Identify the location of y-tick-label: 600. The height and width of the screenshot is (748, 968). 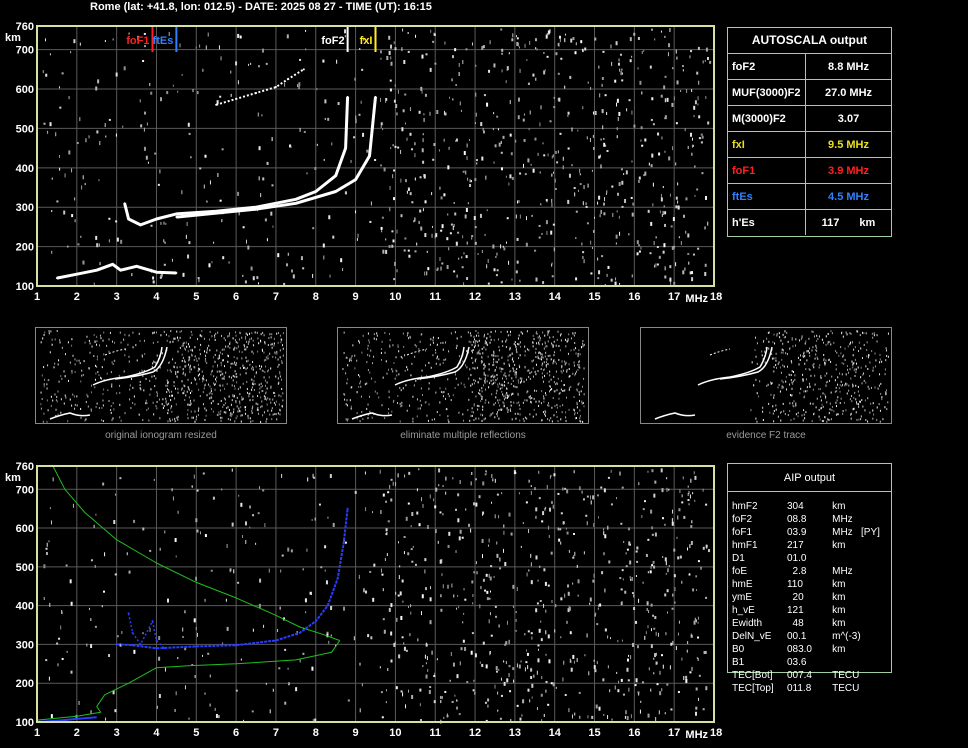
(25, 90).